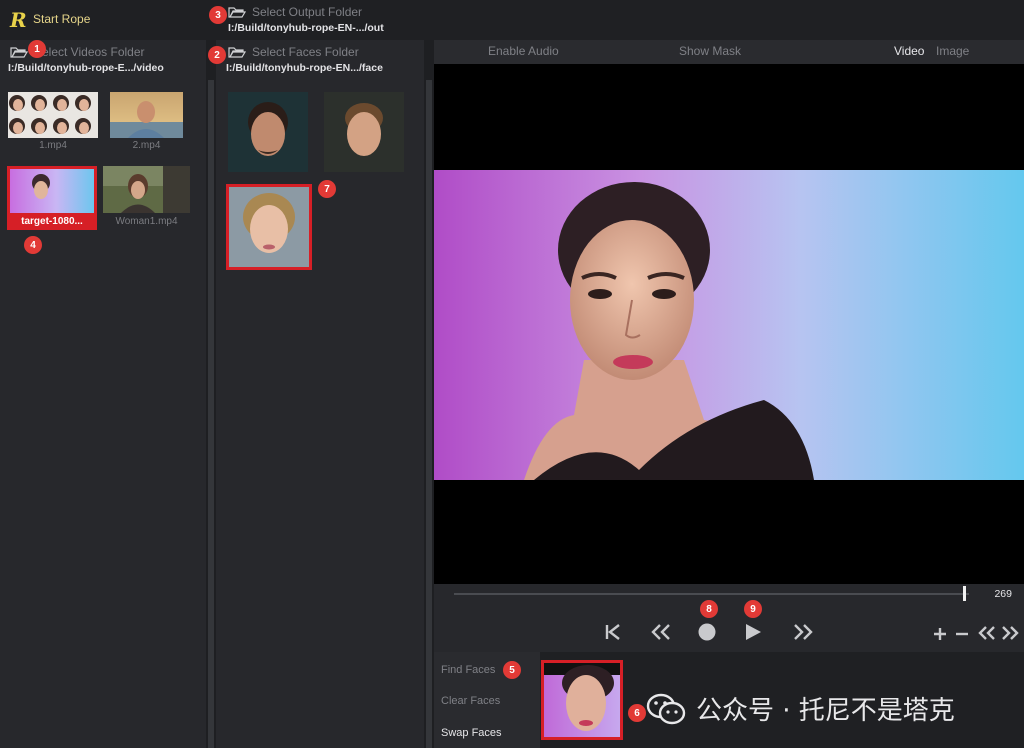 This screenshot has height=748, width=1024. What do you see at coordinates (803, 632) in the screenshot?
I see `fast-forward-icon` at bounding box center [803, 632].